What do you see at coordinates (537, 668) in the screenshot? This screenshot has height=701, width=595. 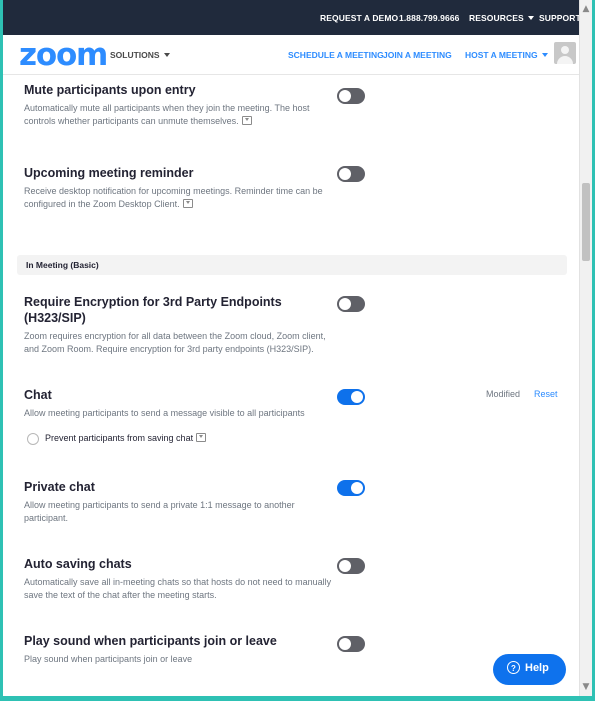 I see `help-label: Help` at bounding box center [537, 668].